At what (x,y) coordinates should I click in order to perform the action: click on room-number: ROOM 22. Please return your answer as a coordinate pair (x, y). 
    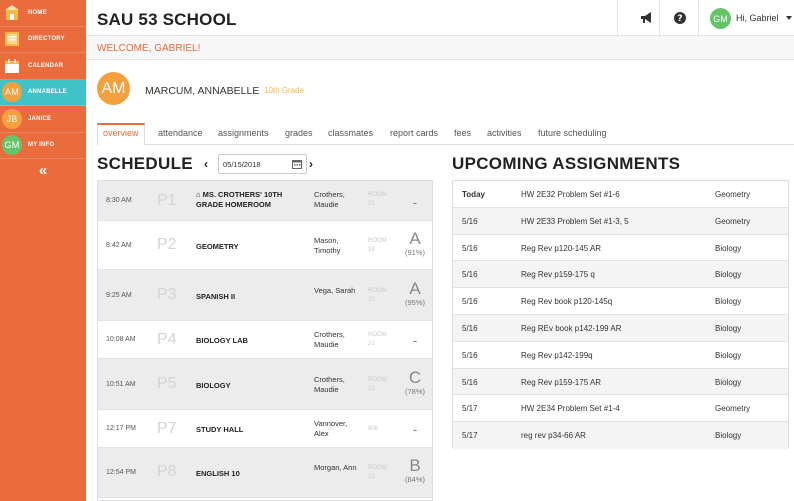
    Looking at the image, I should click on (377, 472).